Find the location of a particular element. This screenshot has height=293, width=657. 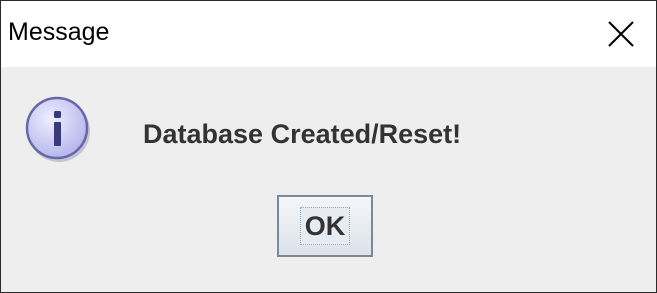

dialog-message: Database Created/Reset! is located at coordinates (302, 134).